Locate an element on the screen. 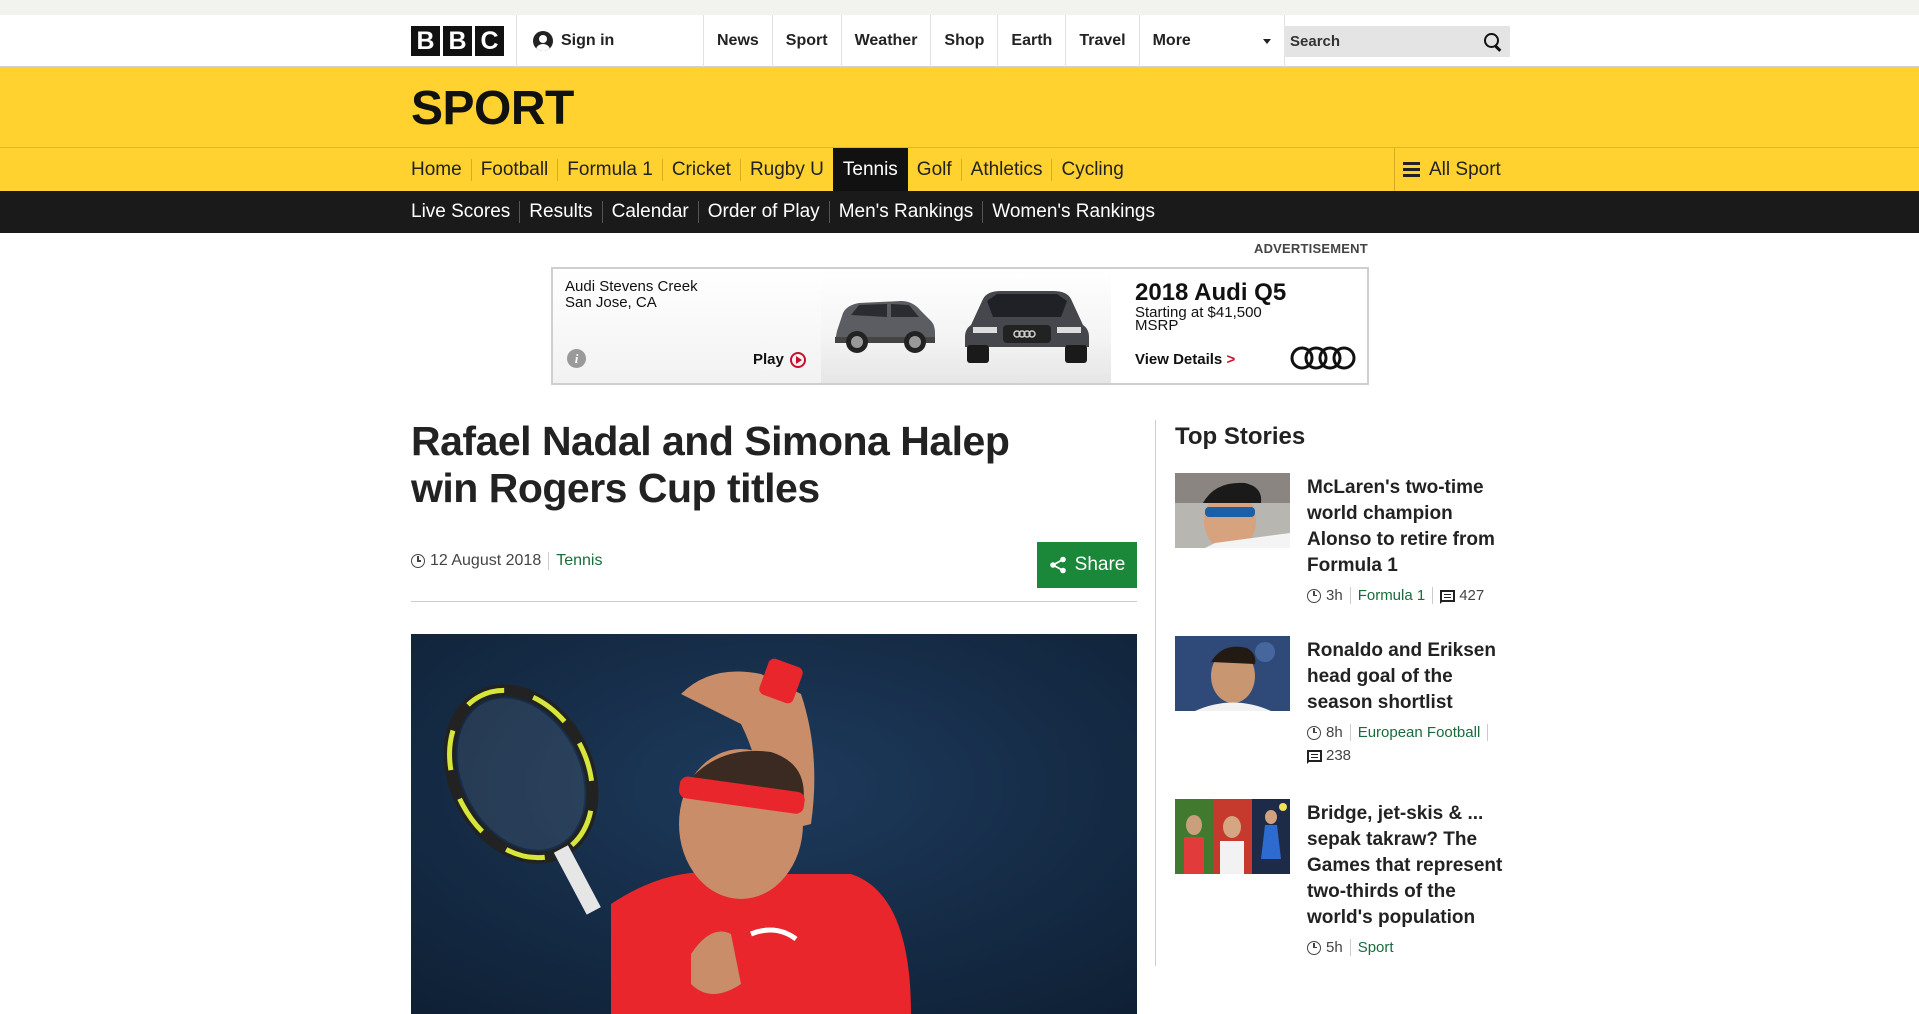 This screenshot has width=1919, height=1014. story-time: 3h is located at coordinates (1329, 595).